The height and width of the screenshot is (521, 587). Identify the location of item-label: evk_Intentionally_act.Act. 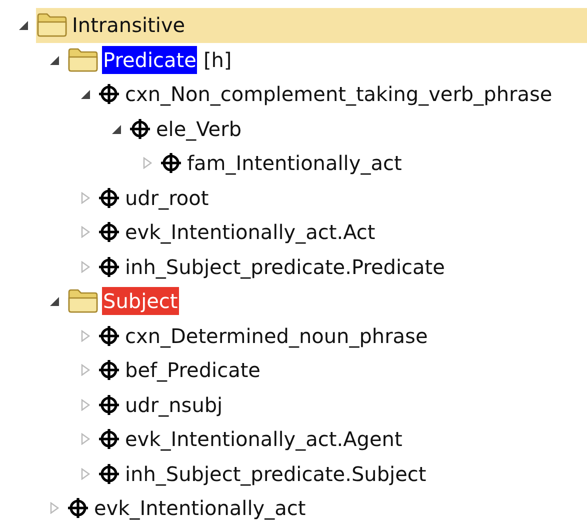
(250, 232).